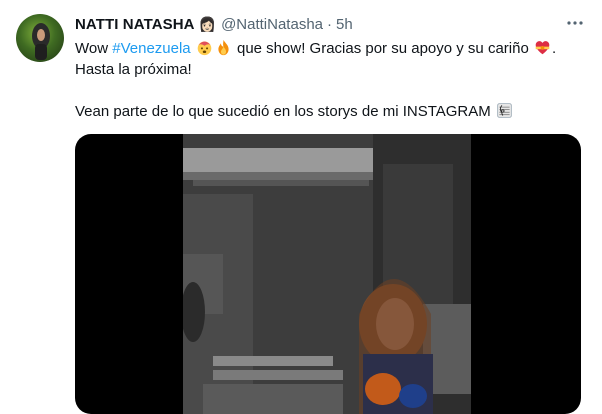 This screenshot has width=602, height=414. What do you see at coordinates (135, 24) in the screenshot?
I see `author-name: NATTI NATASHA` at bounding box center [135, 24].